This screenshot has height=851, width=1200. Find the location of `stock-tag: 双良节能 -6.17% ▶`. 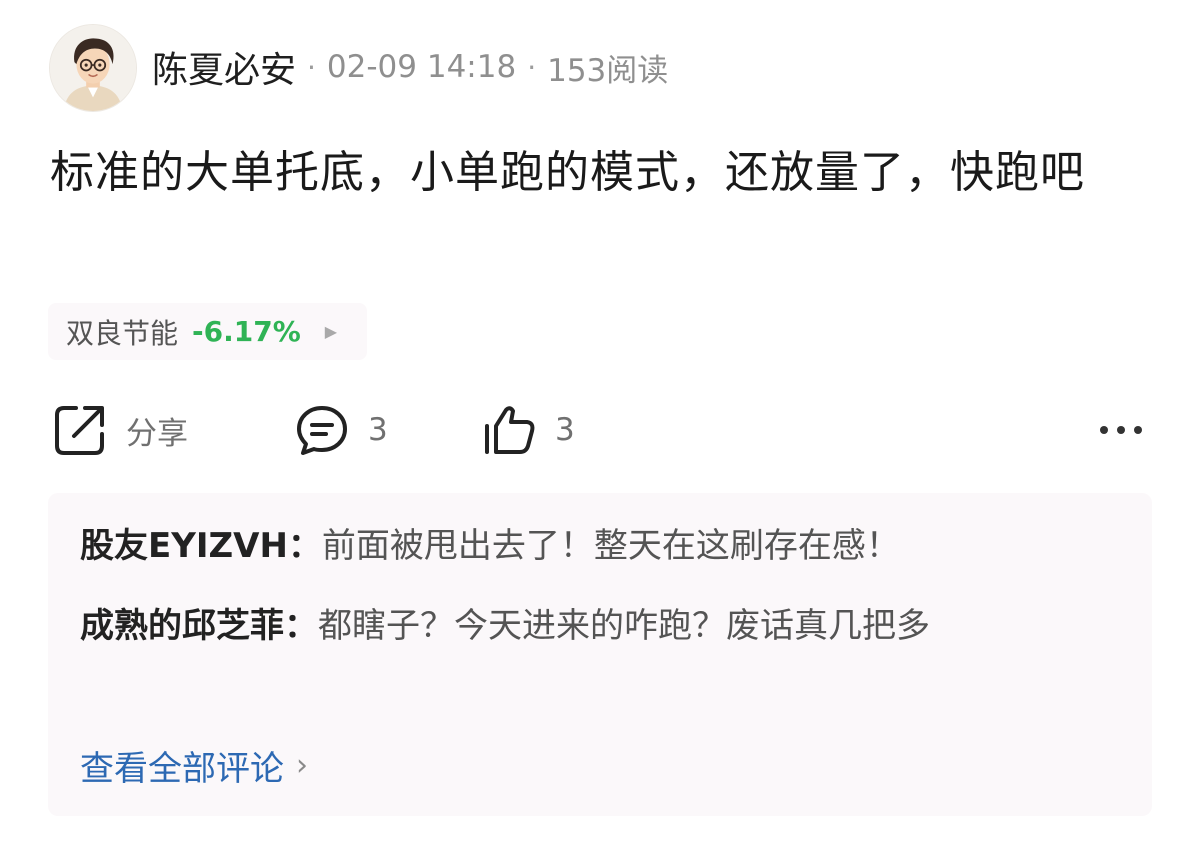

stock-tag: 双良节能 -6.17% ▶ is located at coordinates (208, 331).